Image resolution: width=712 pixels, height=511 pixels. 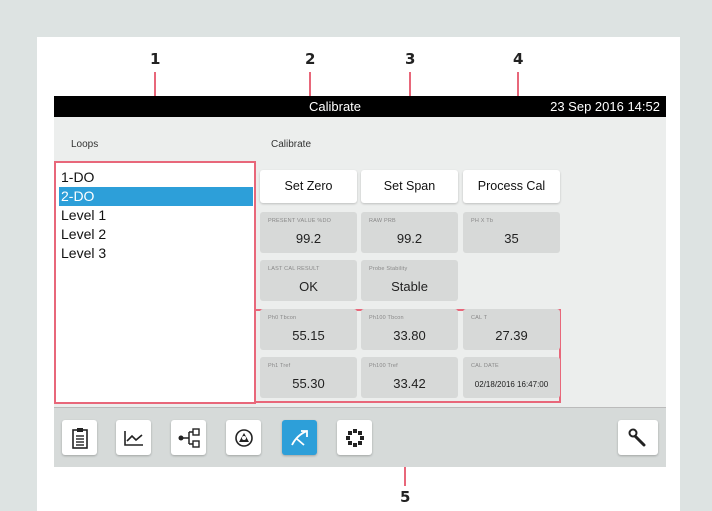 I want to click on clipboard-icon, so click(x=79, y=437).